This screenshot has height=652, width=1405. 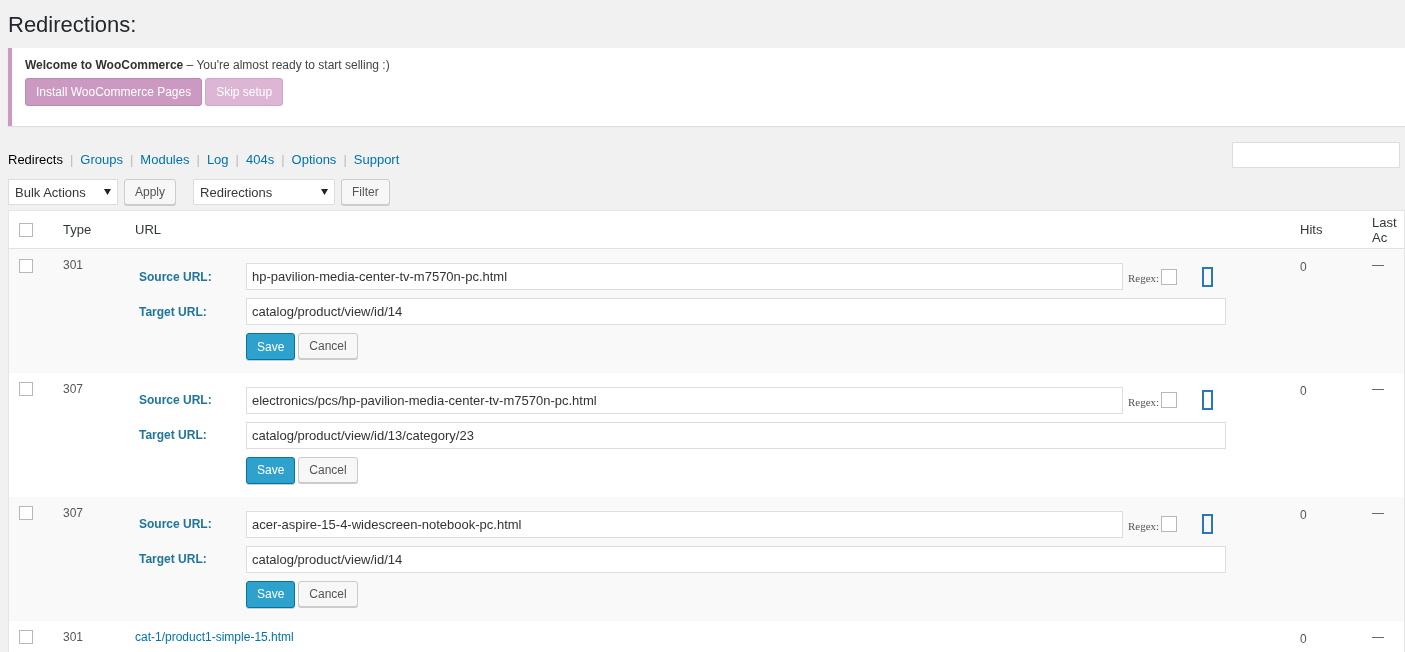 I want to click on notice-message: Welcome to WooCommerce – You're almost ready to start selling :), so click(x=208, y=65).